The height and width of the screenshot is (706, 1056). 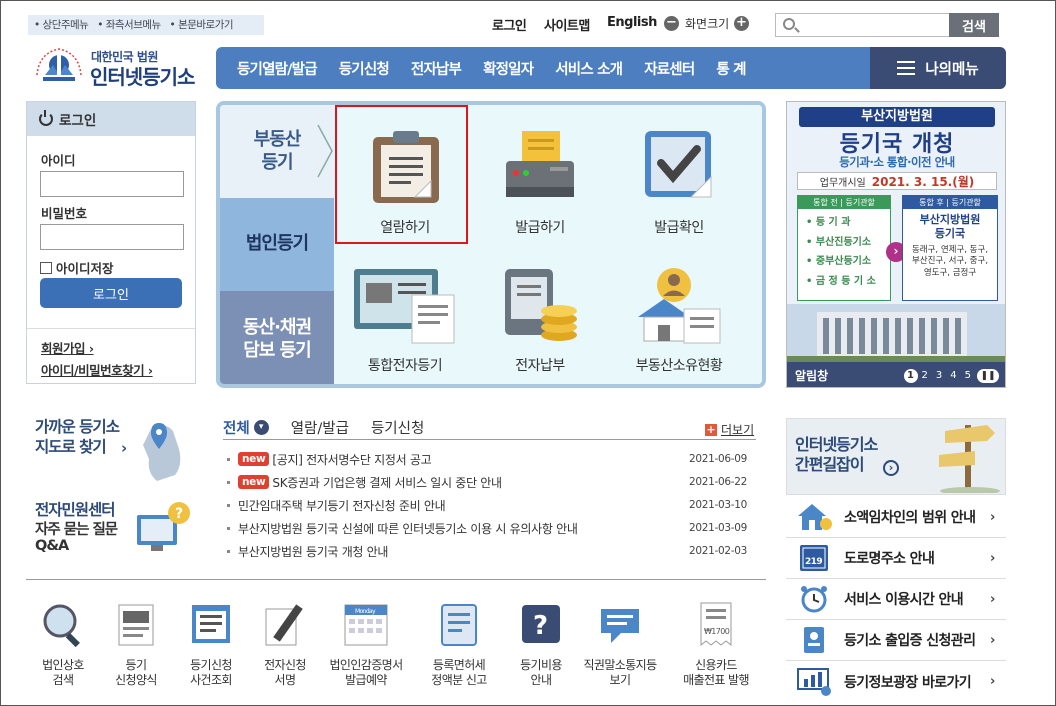 I want to click on news-row: new [공지] 전자서명수단 지정서 공고 2021-06-09, so click(x=487, y=459).